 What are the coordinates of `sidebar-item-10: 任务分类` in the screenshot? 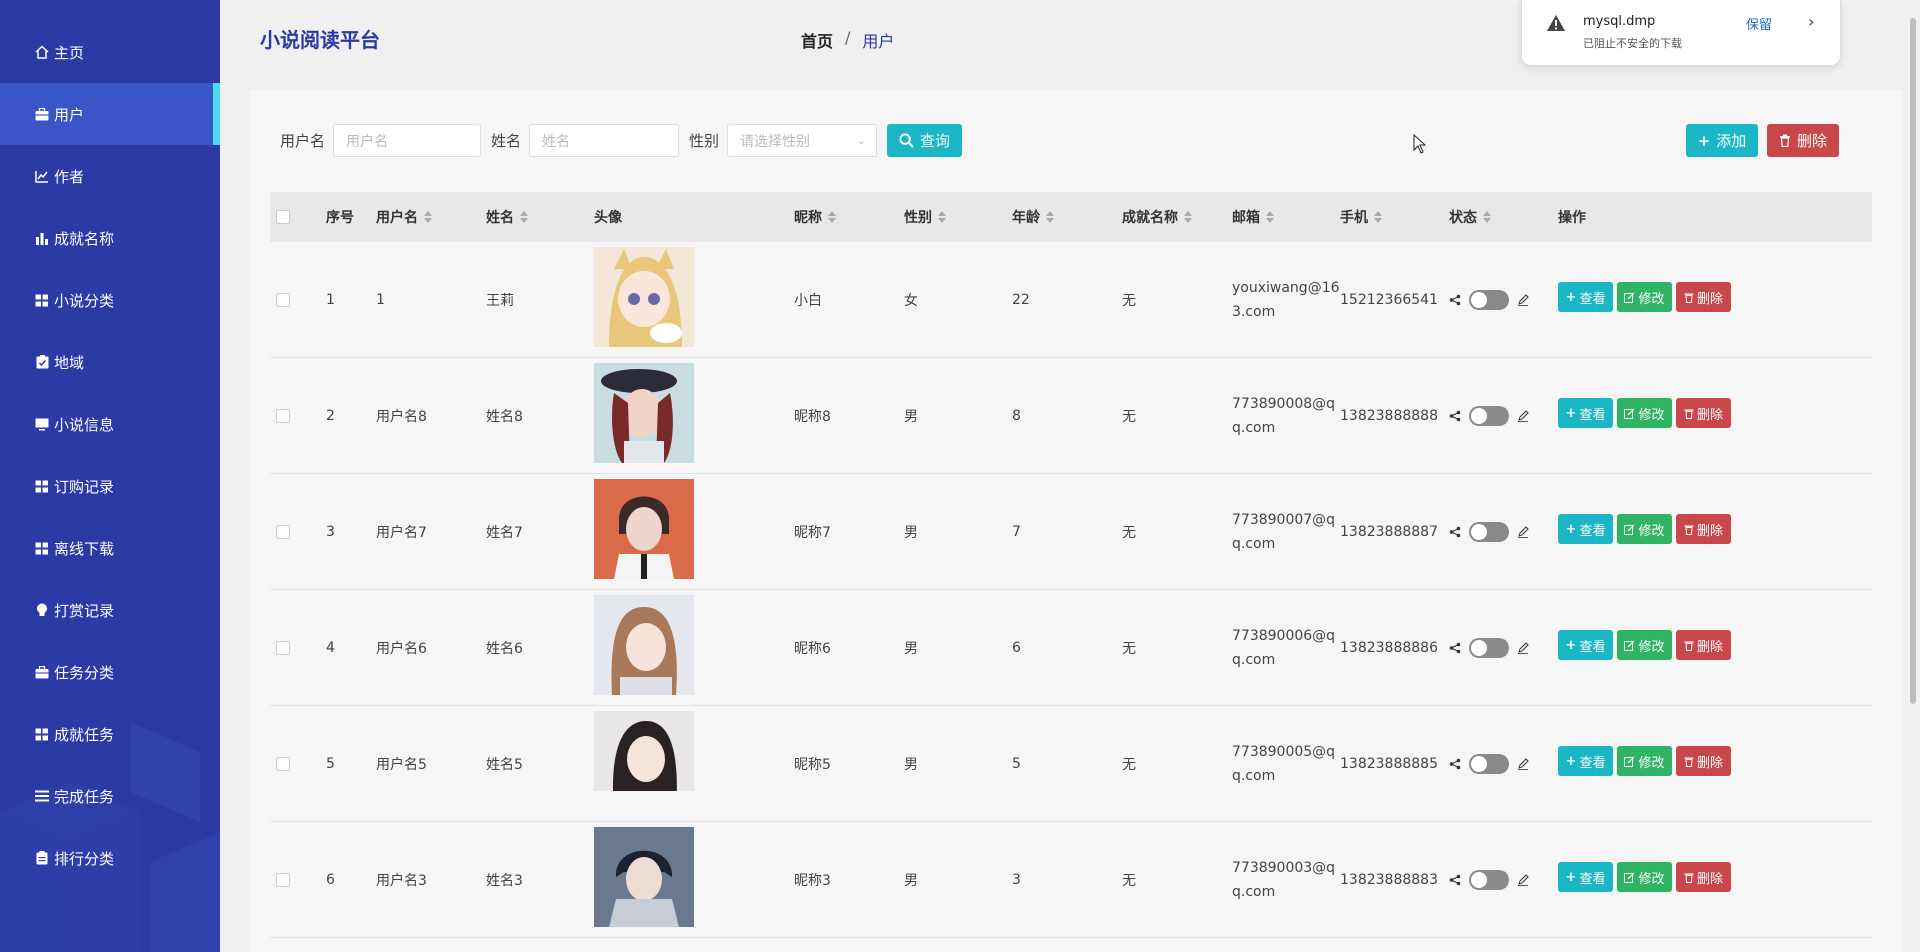 It's located at (110, 672).